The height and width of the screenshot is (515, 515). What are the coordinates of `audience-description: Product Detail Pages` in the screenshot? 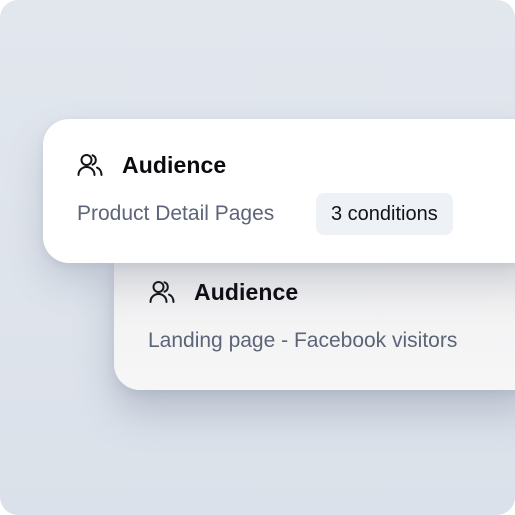 It's located at (176, 213).